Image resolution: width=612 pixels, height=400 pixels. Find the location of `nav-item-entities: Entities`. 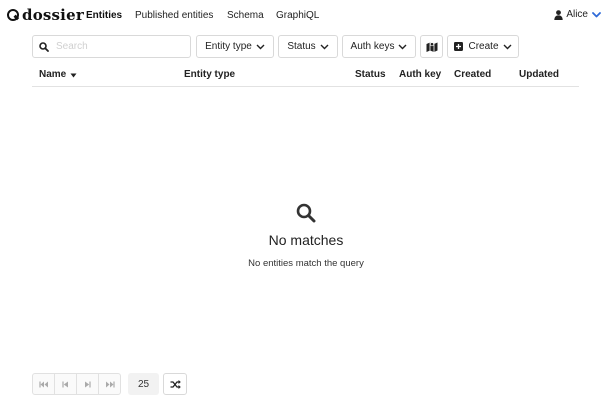

nav-item-entities: Entities is located at coordinates (104, 15).